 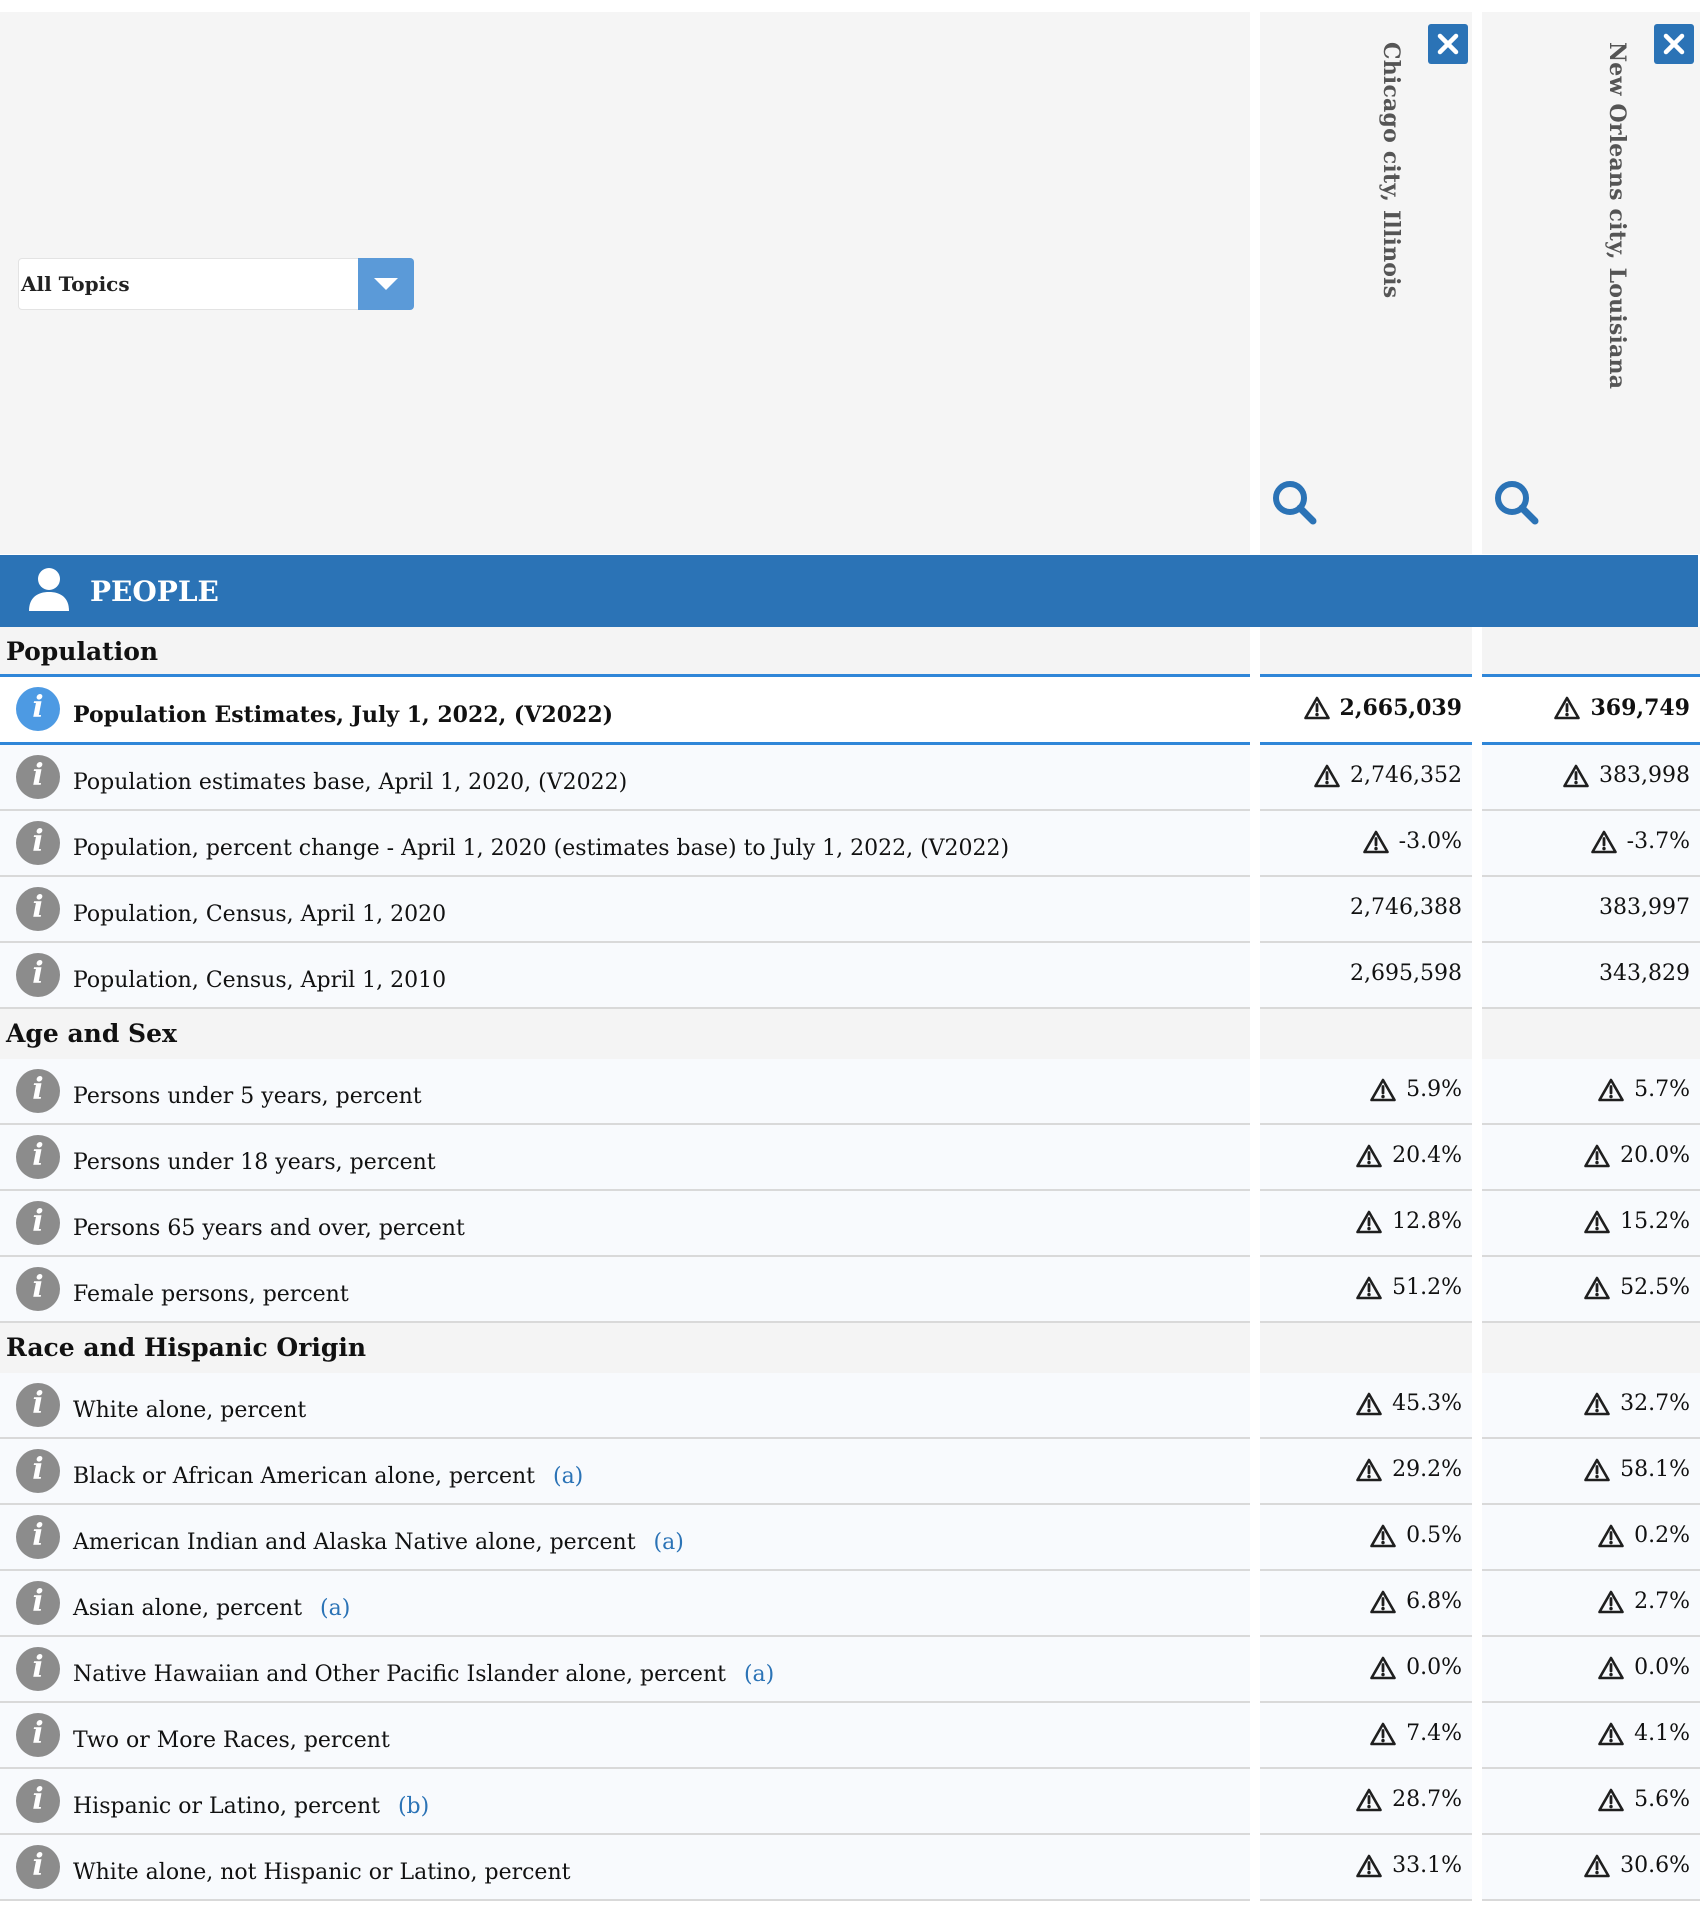 I want to click on value-cell-new-orleans: 32.7%, so click(x=1591, y=1406).